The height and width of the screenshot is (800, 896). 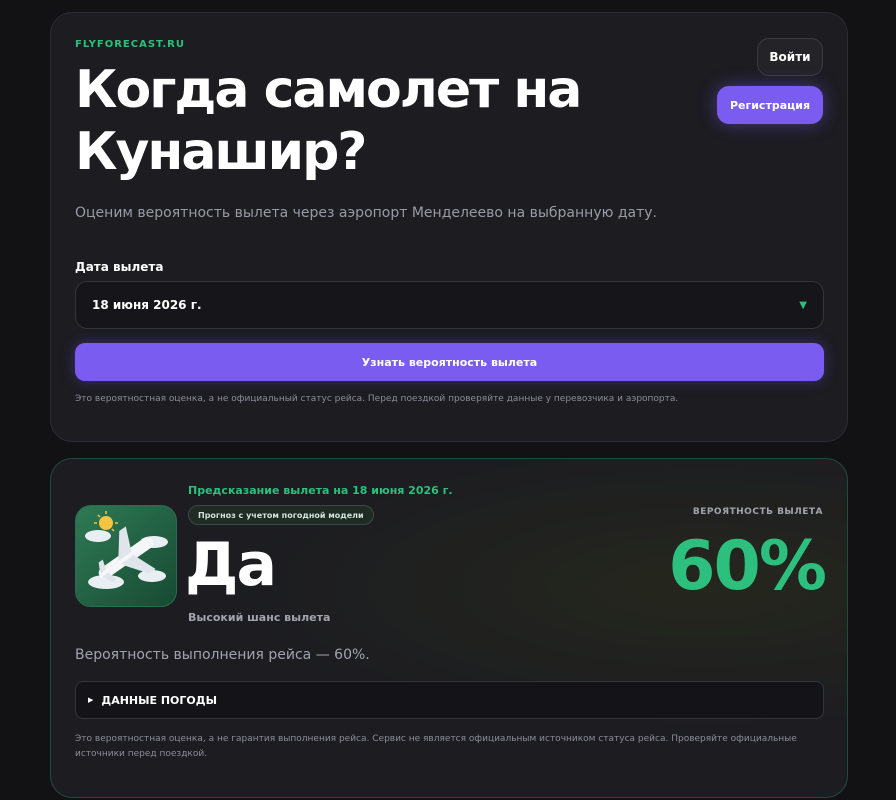 I want to click on probability-label: ВЕРОЯТНОСТЬ ВЫЛЕТА, so click(x=757, y=512).